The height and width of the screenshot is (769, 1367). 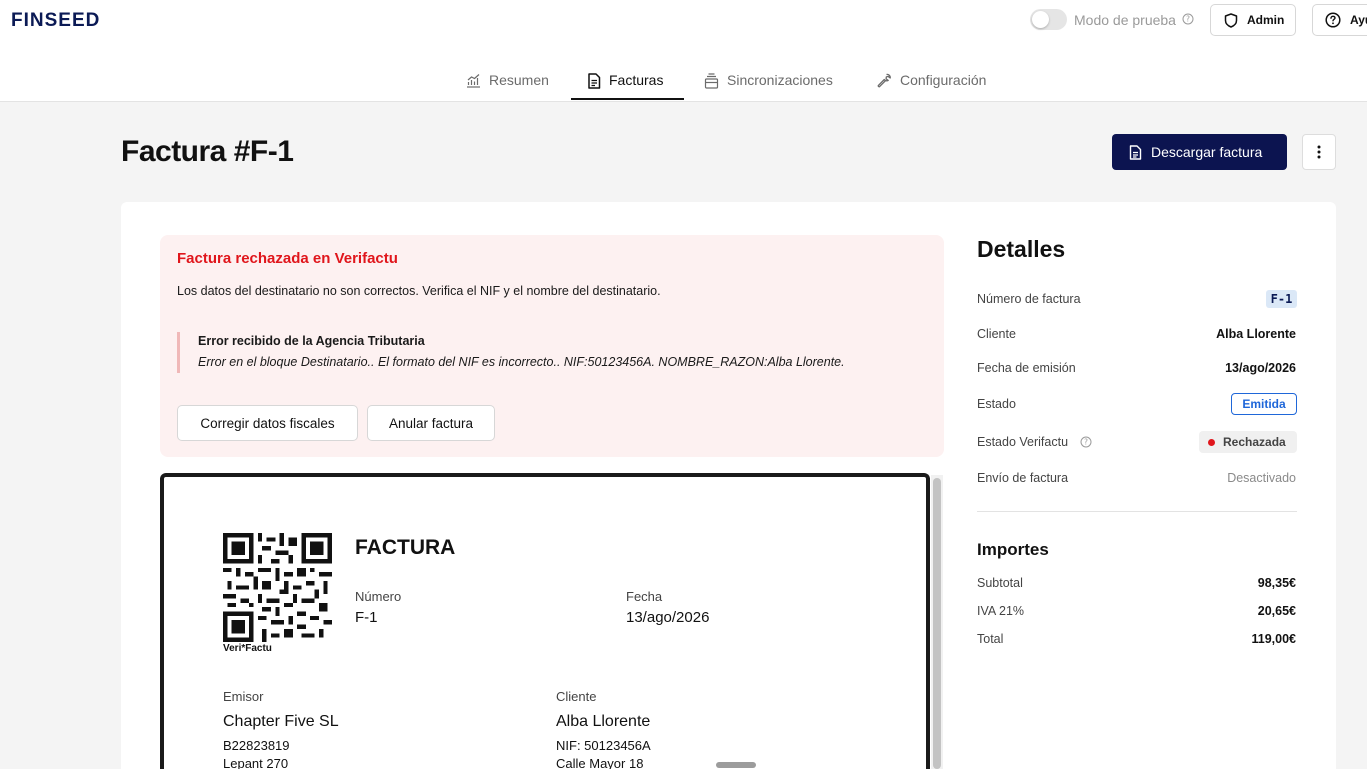 I want to click on sync-icon, so click(x=711, y=81).